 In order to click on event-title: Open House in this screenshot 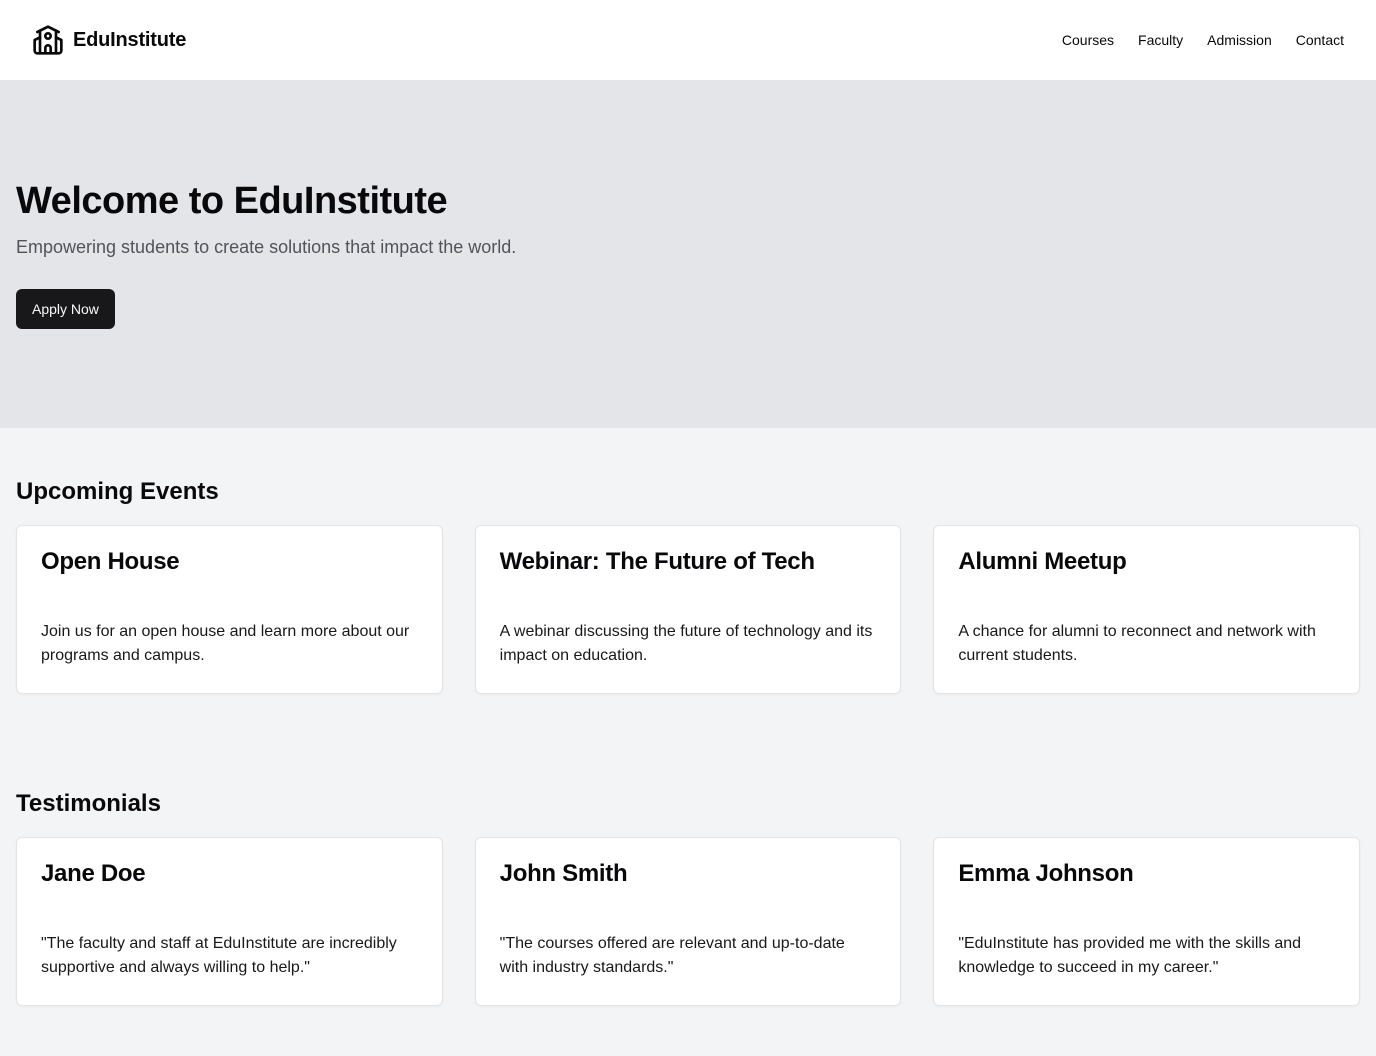, I will do `click(110, 561)`.